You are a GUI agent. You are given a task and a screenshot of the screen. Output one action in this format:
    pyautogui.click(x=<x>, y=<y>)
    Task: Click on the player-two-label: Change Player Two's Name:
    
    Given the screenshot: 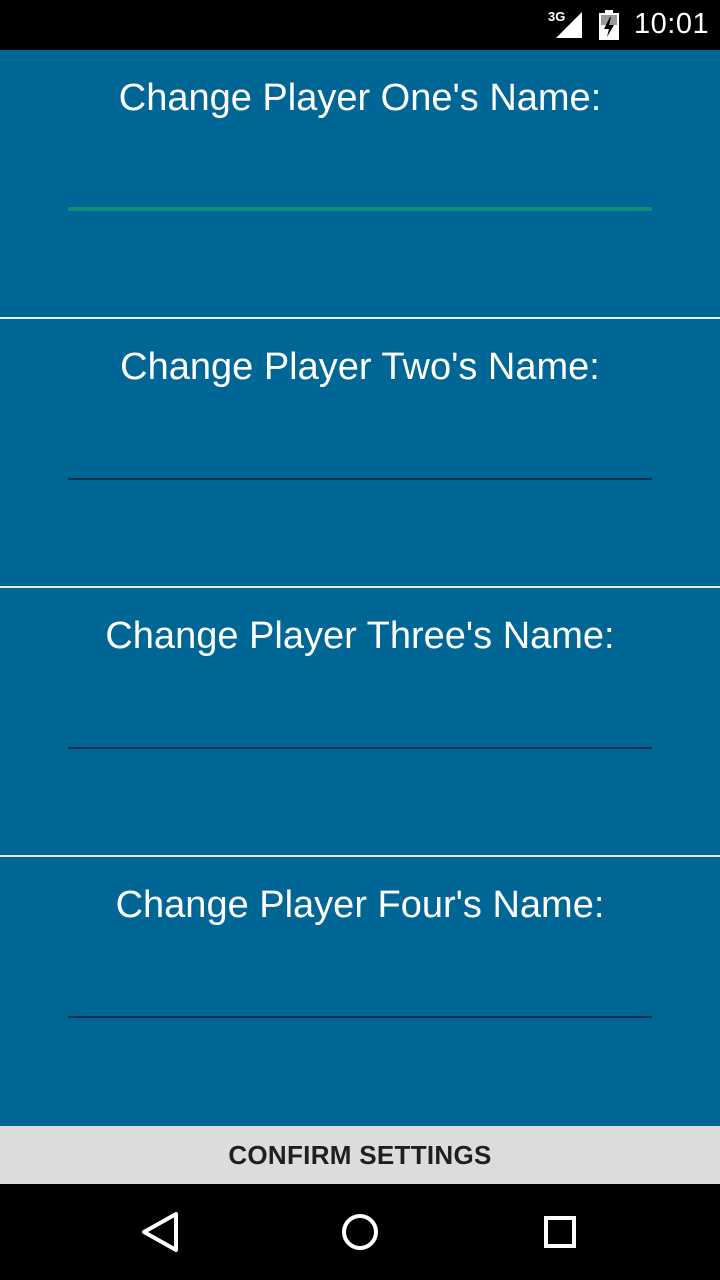 What is the action you would take?
    pyautogui.click(x=360, y=367)
    